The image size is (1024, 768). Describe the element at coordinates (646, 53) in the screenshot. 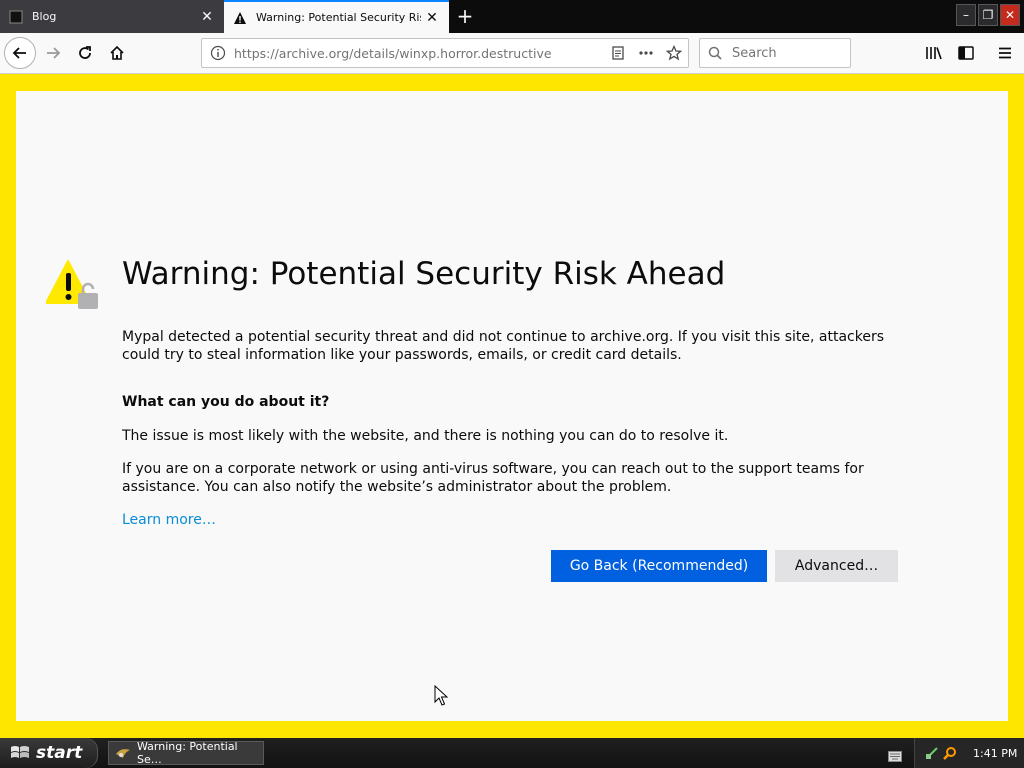

I see `page-actions-icon` at that location.